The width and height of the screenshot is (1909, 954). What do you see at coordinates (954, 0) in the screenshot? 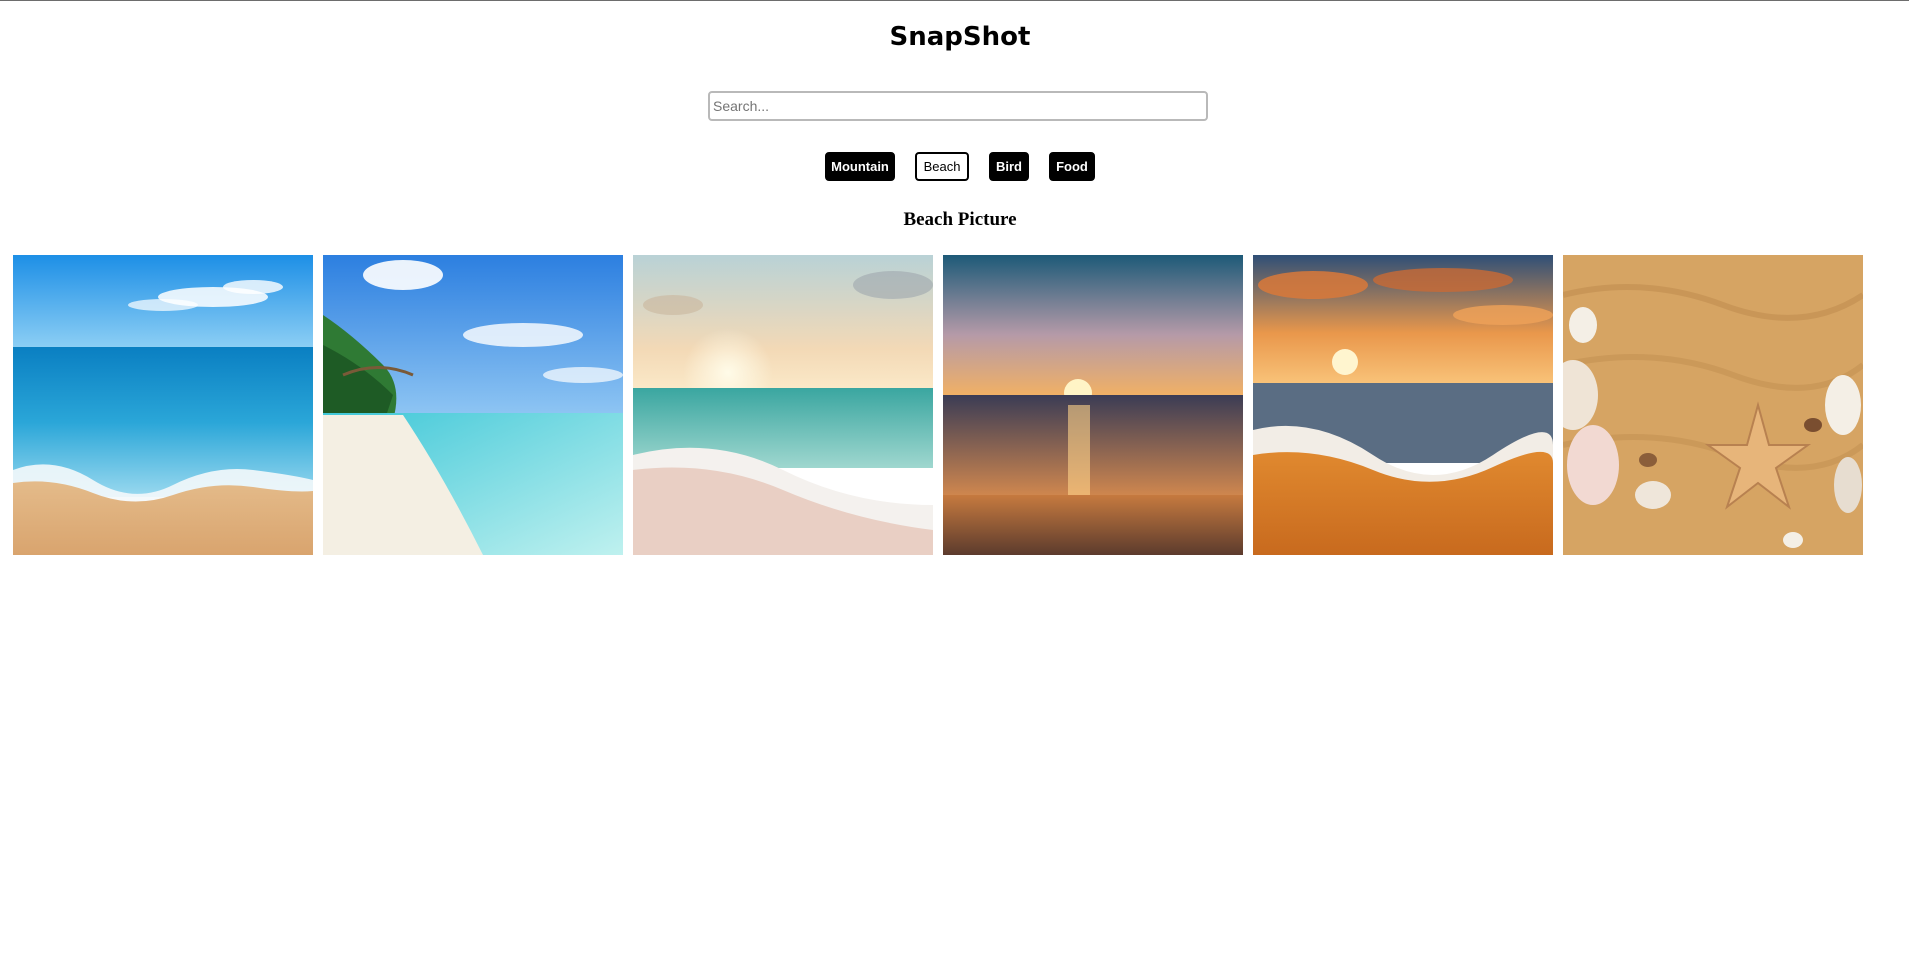
I see `top-divider` at bounding box center [954, 0].